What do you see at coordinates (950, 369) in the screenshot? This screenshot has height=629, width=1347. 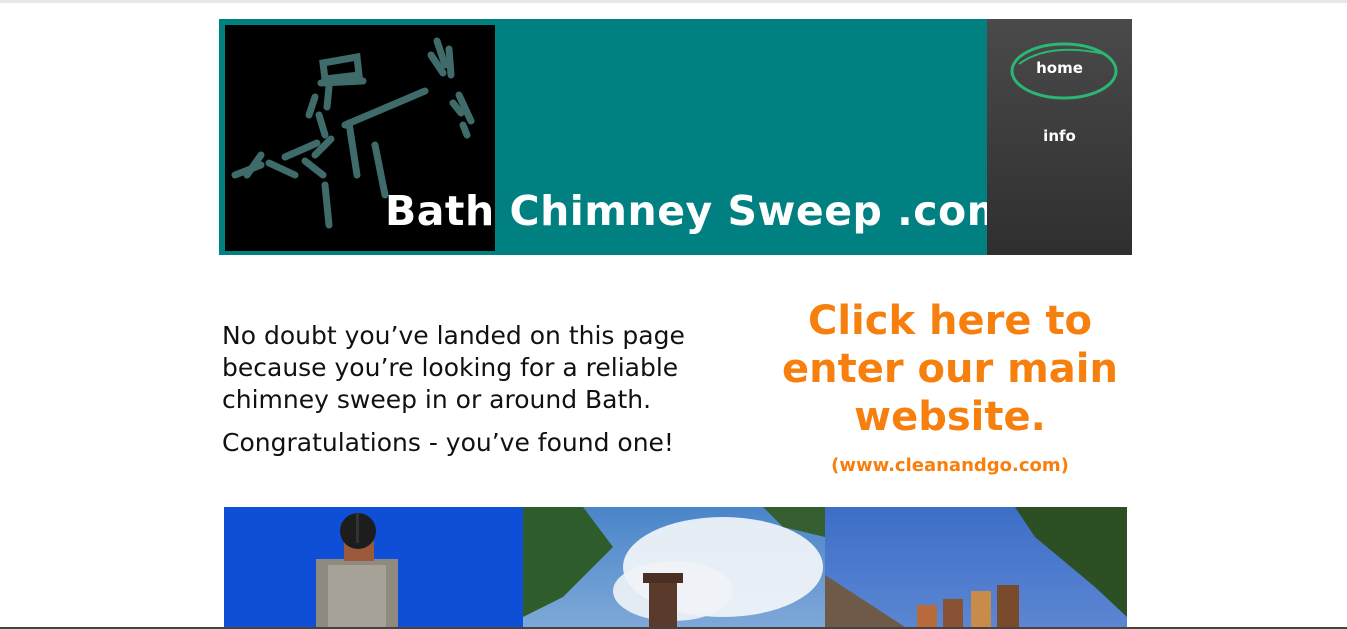 I see `enter-main-website-link: Click here to enter our main website.` at bounding box center [950, 369].